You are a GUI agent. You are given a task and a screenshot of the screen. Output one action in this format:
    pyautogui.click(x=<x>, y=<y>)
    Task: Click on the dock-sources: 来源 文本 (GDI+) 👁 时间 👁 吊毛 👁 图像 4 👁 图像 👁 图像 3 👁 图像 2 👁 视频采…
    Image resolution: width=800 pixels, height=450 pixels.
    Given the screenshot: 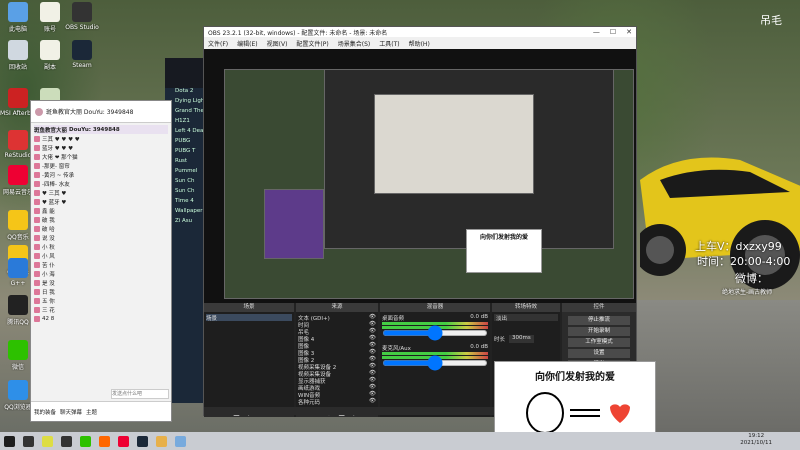 What is the action you would take?
    pyautogui.click(x=337, y=360)
    